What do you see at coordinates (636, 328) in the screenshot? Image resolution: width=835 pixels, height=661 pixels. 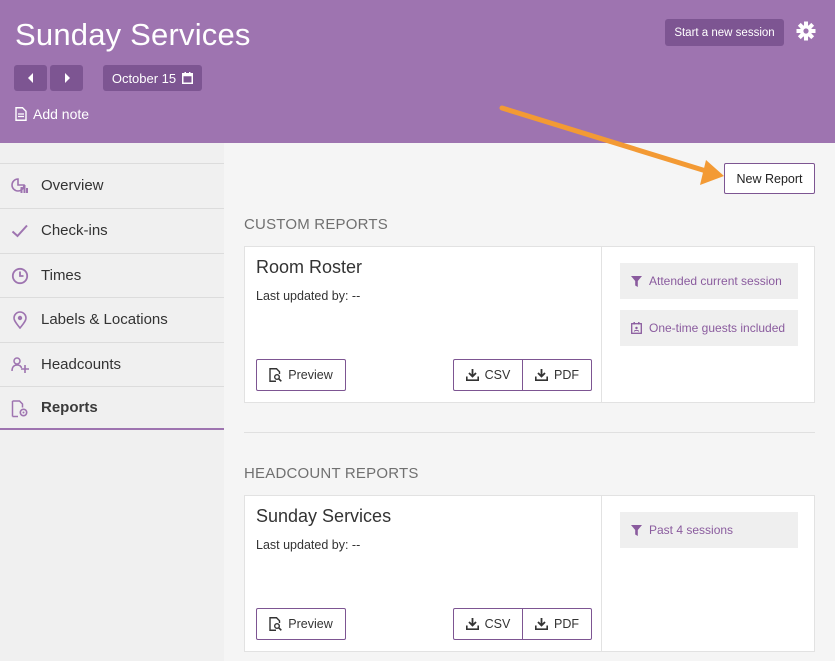 I see `calendar-guest-icon` at bounding box center [636, 328].